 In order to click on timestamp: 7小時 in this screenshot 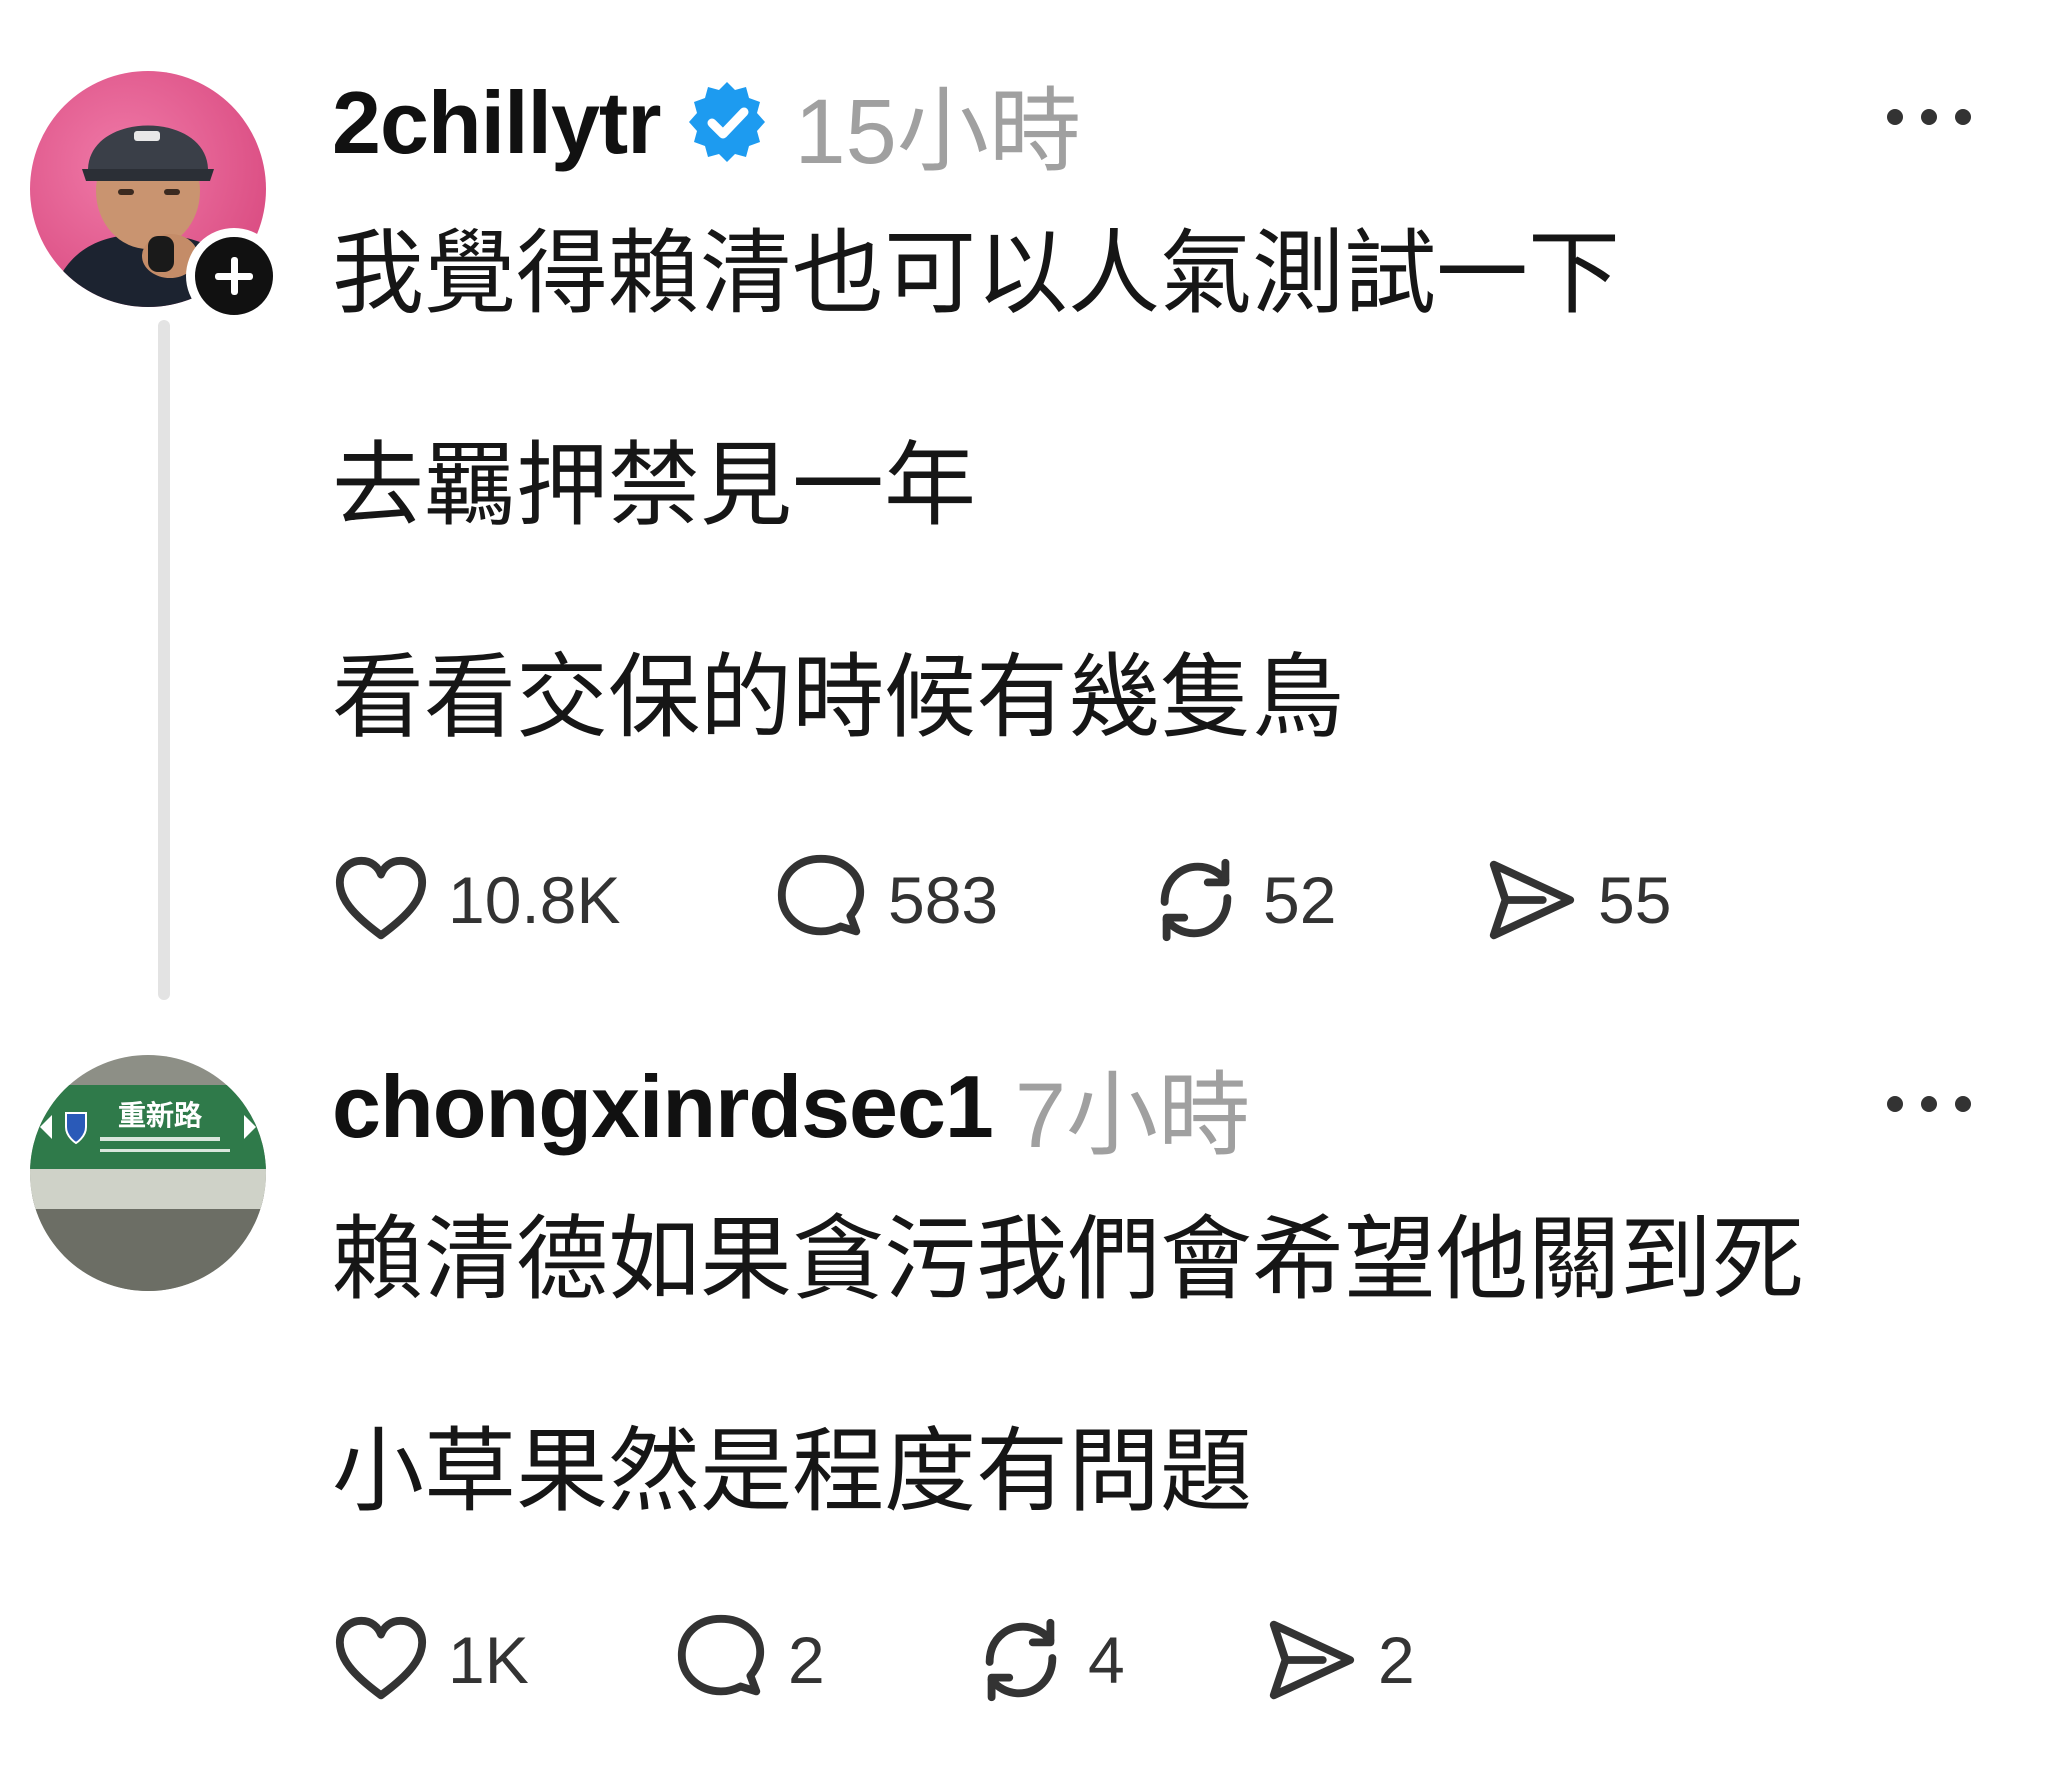, I will do `click(1132, 1115)`.